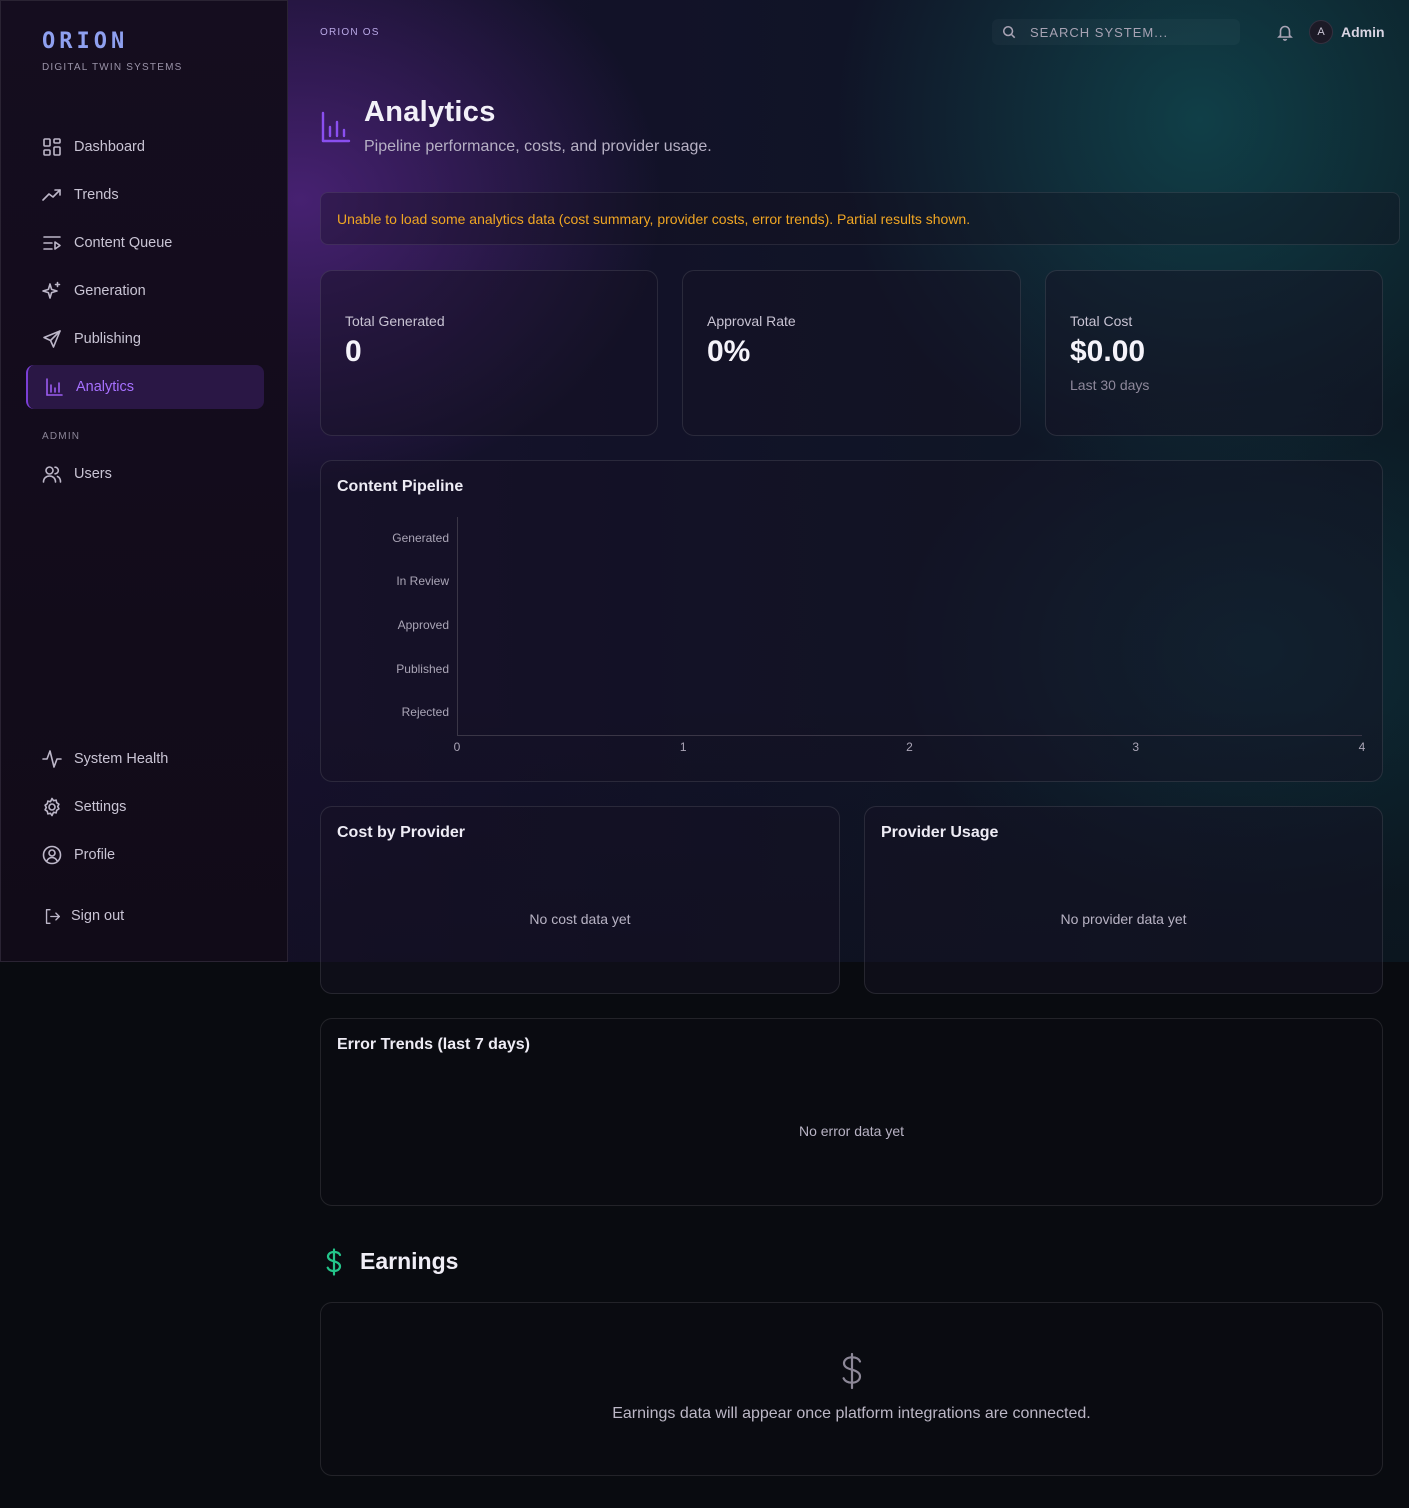  What do you see at coordinates (1136, 747) in the screenshot?
I see `x-tick-label: 3` at bounding box center [1136, 747].